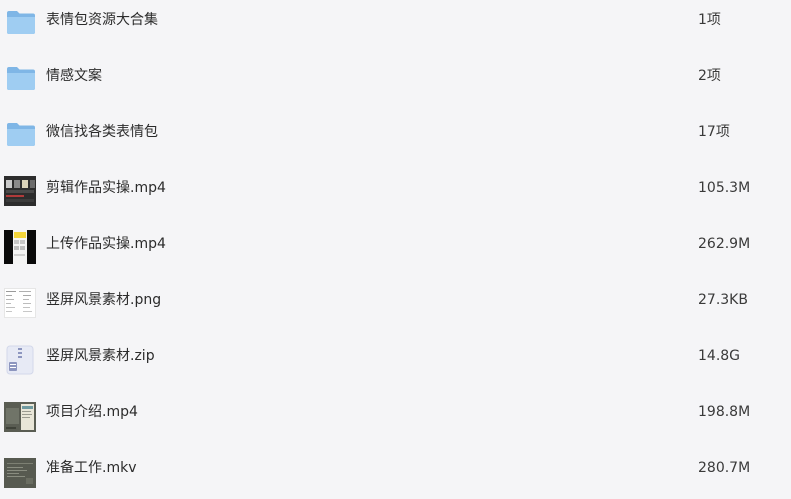 The width and height of the screenshot is (791, 499). I want to click on file-size: 262.9M, so click(724, 244).